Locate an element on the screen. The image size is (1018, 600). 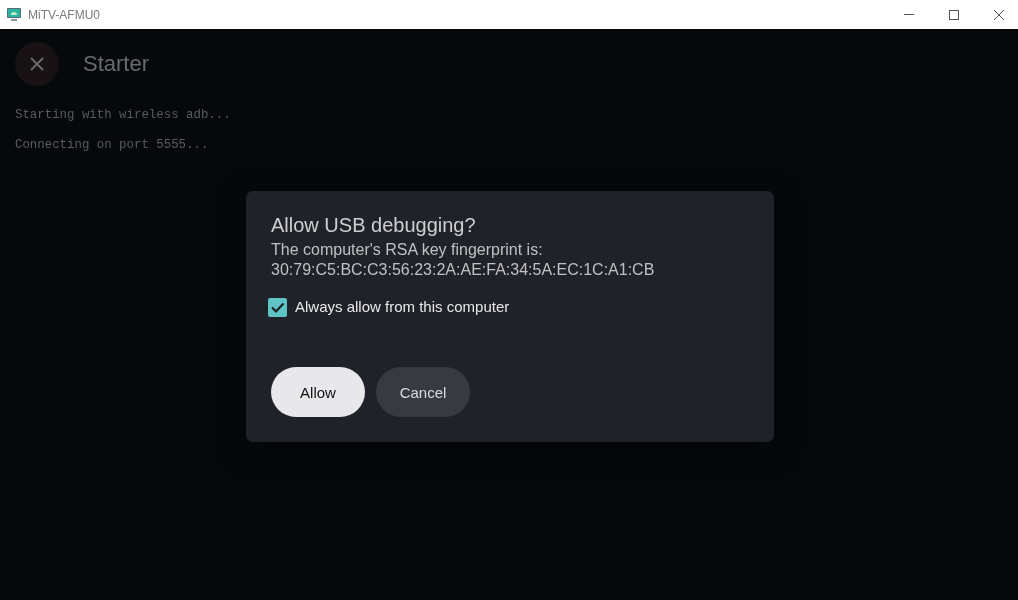
dialog-button: Allow is located at coordinates (318, 392).